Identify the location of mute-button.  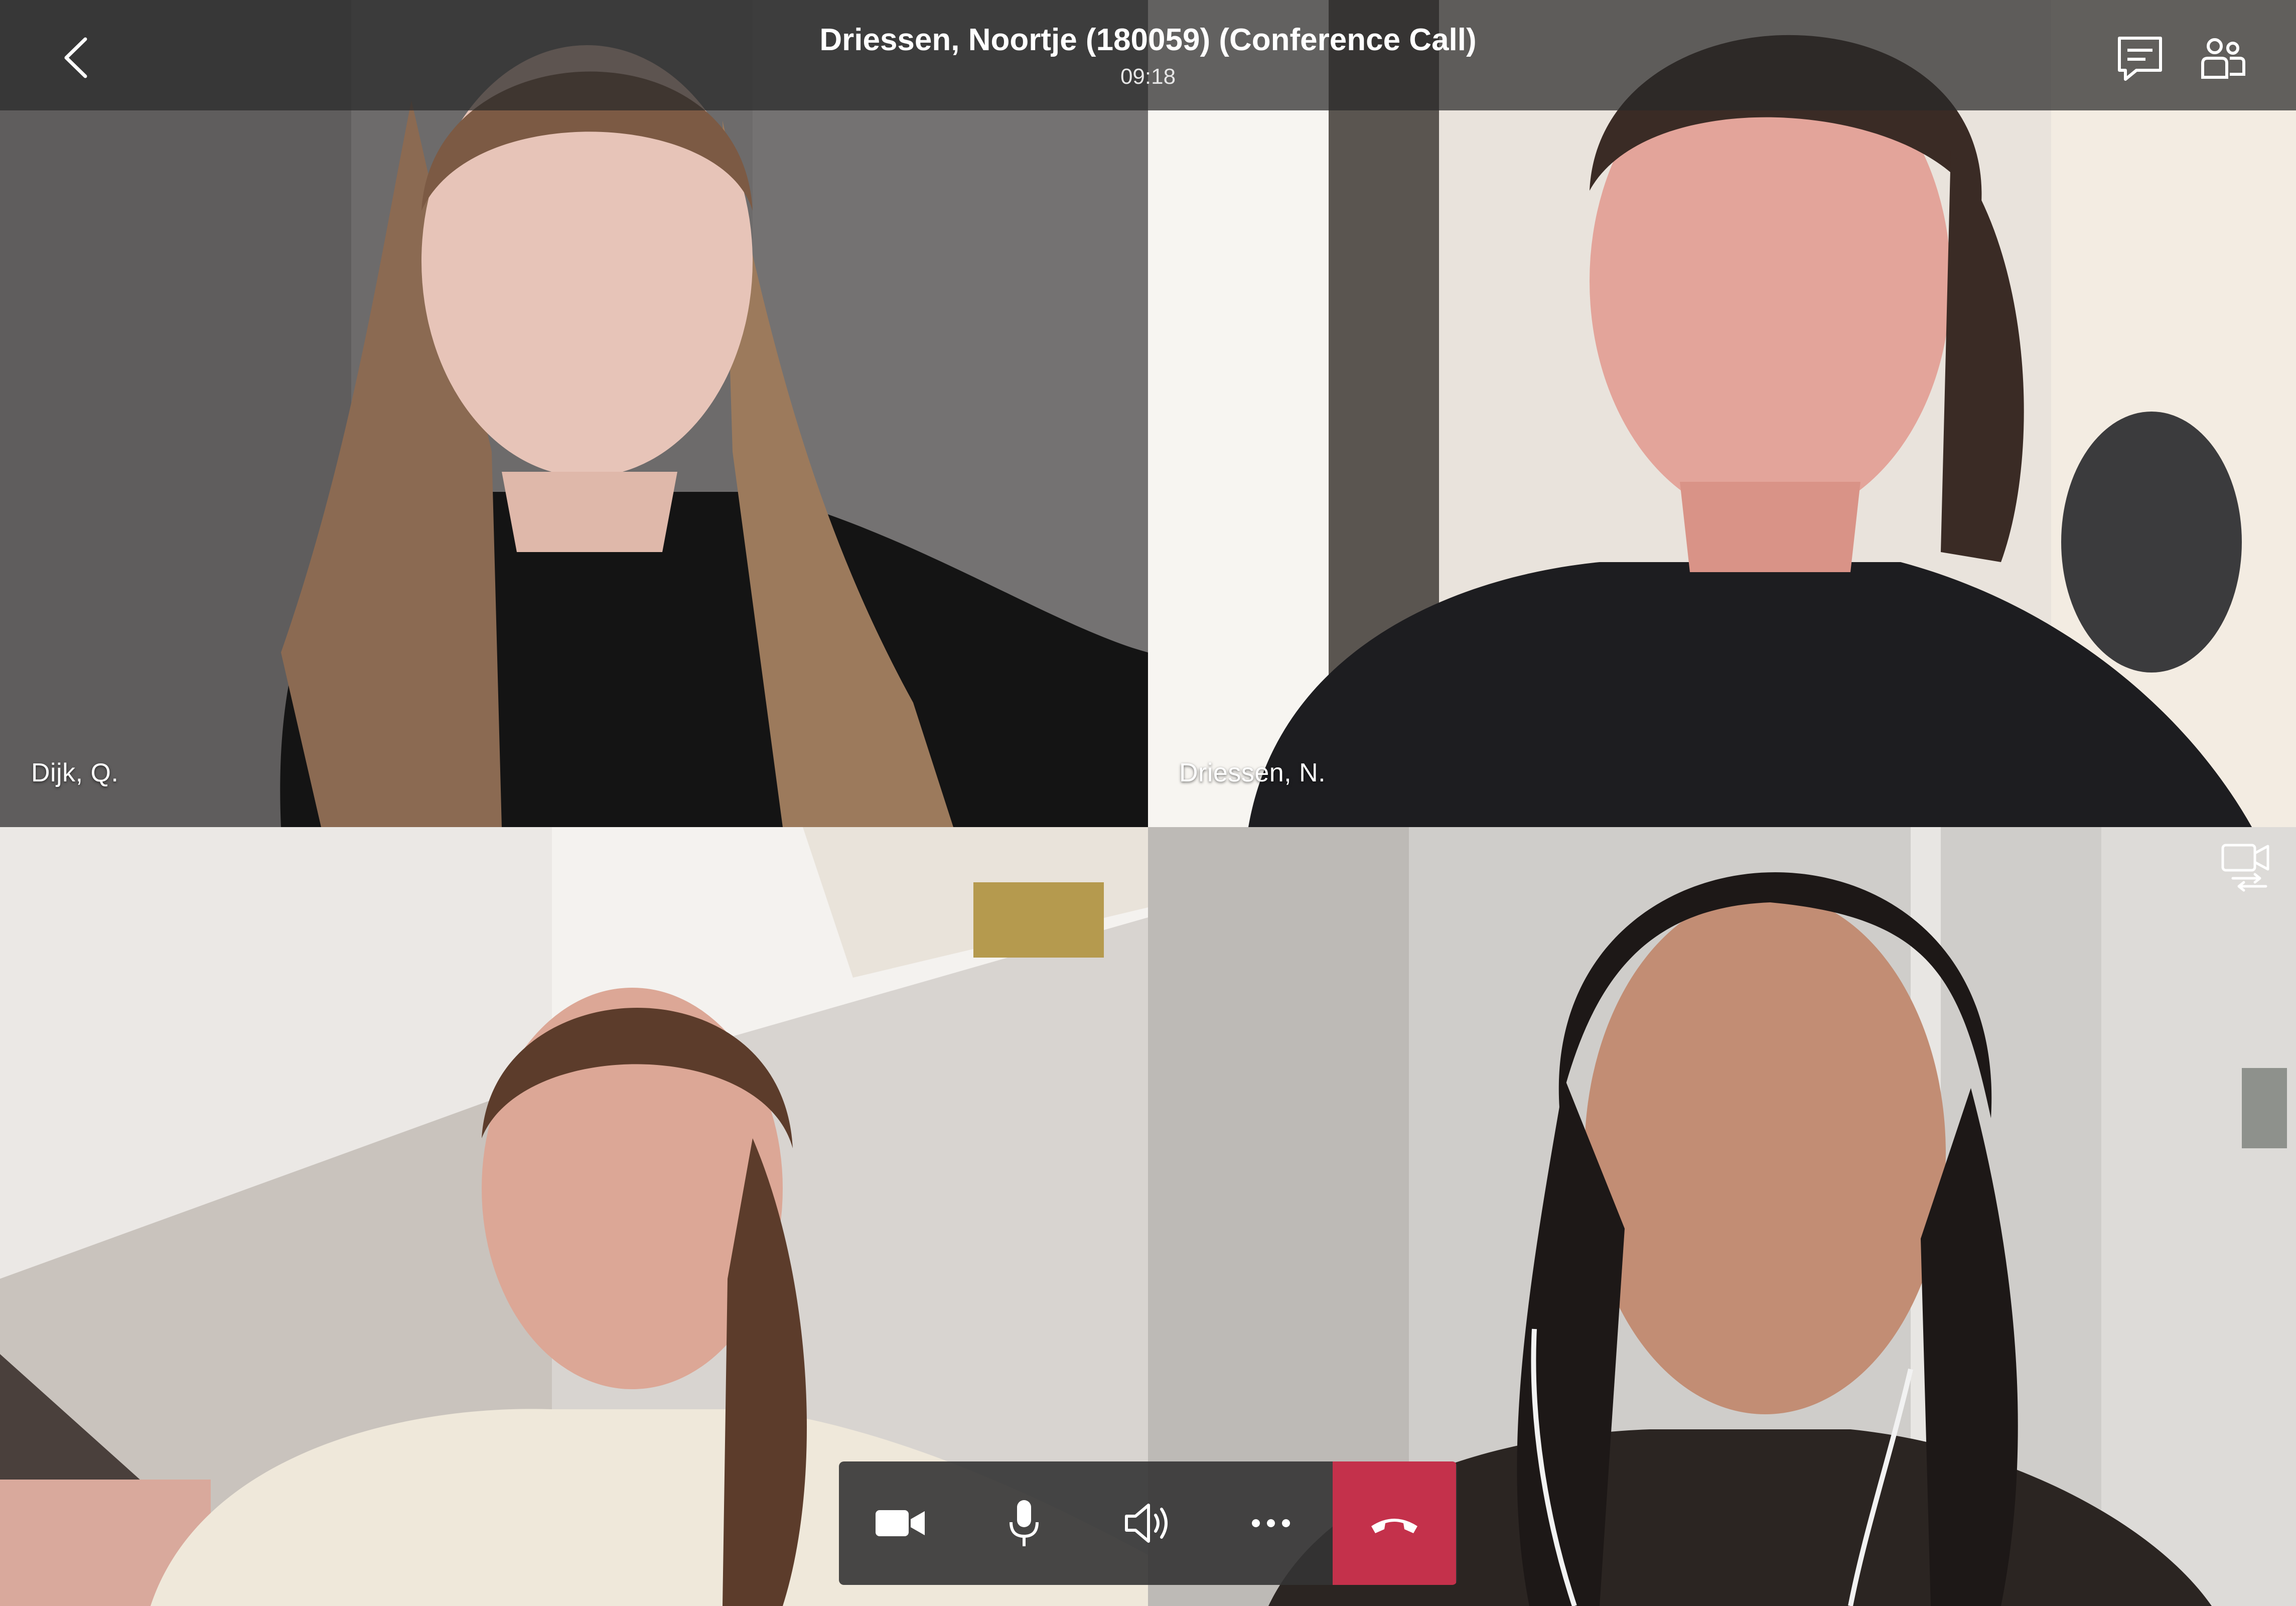
(1024, 1523).